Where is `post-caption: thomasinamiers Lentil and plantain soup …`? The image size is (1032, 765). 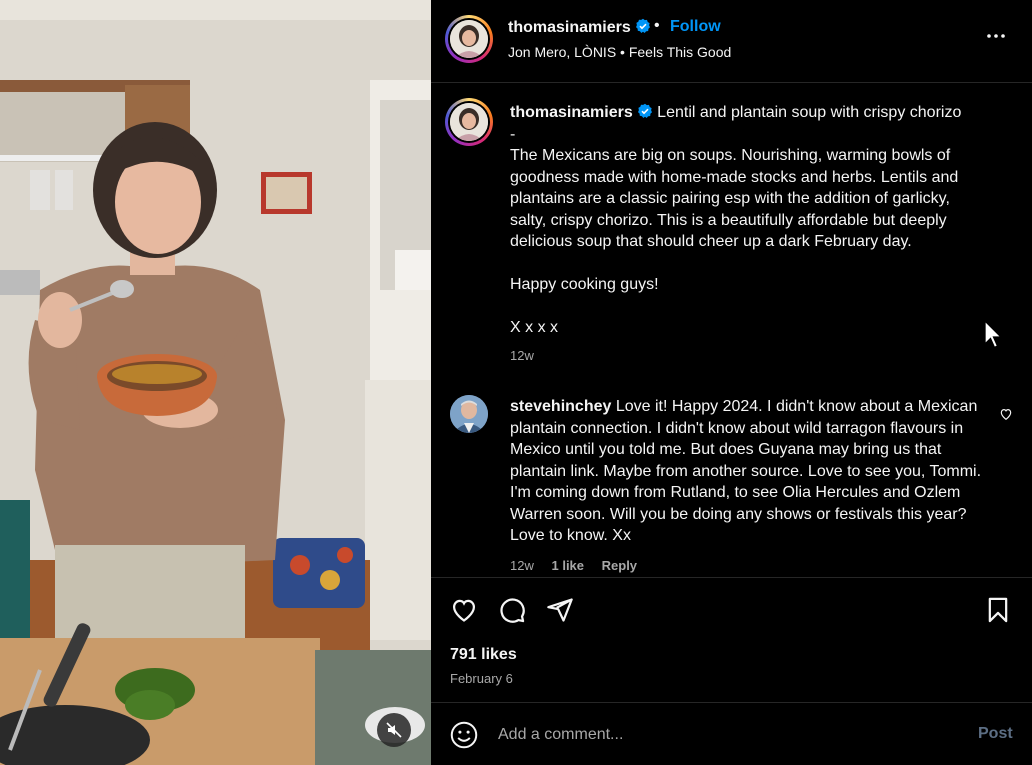
post-caption: thomasinamiers Lentil and plantain soup … is located at coordinates (750, 220).